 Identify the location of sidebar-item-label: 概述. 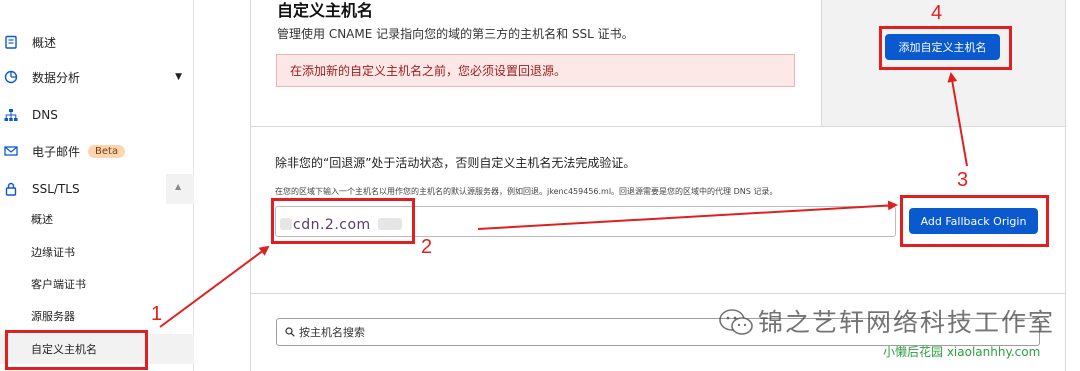
(44, 42).